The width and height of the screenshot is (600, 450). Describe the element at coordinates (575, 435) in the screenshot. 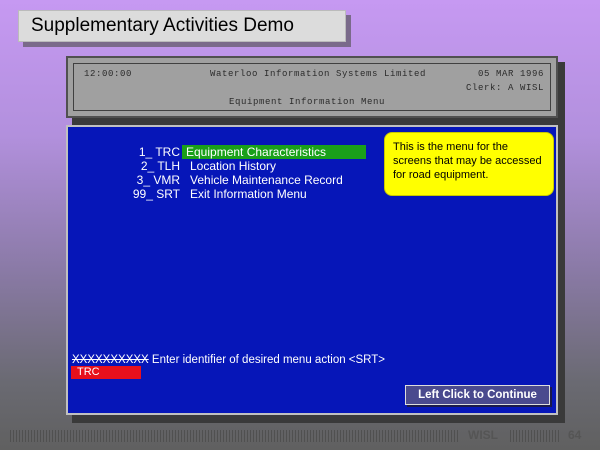

I see `page-number: 64` at that location.